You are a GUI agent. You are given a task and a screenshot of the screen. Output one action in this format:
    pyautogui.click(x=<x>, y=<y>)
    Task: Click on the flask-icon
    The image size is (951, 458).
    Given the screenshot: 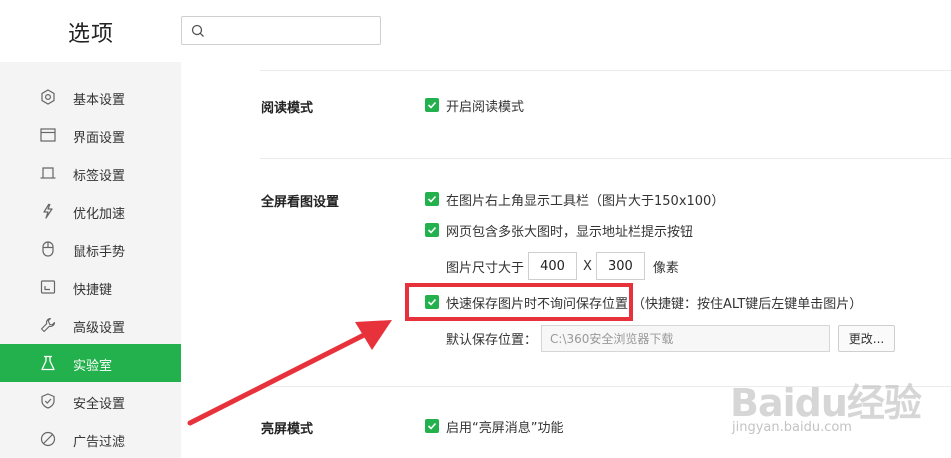 What is the action you would take?
    pyautogui.click(x=48, y=363)
    